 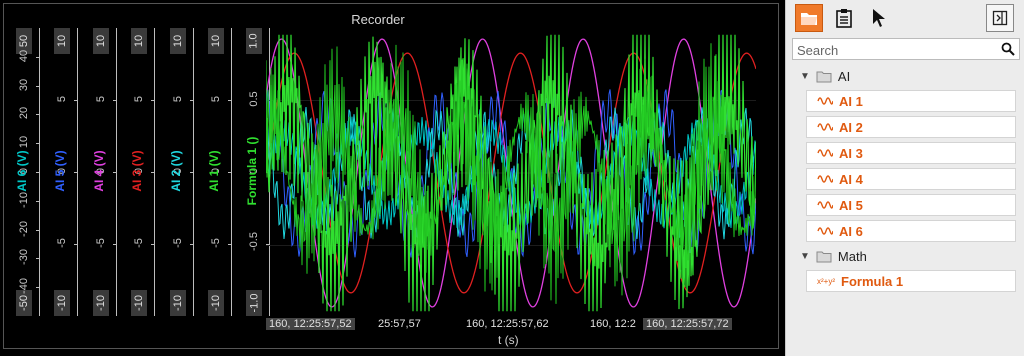 What do you see at coordinates (1008, 49) in the screenshot?
I see `search-icon` at bounding box center [1008, 49].